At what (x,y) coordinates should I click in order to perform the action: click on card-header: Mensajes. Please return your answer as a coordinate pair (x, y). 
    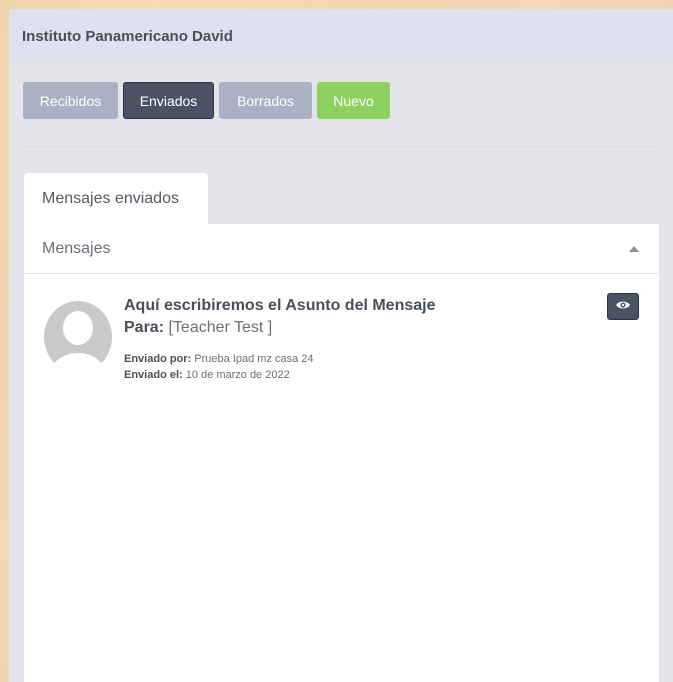
    Looking at the image, I should click on (341, 249).